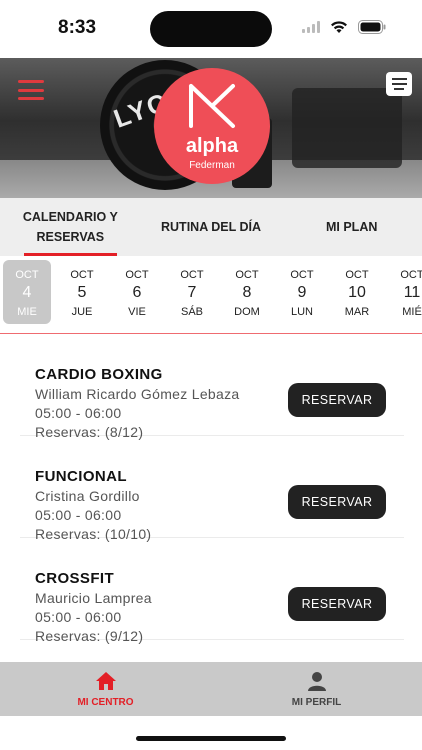  I want to click on day-number: 4, so click(27, 292).